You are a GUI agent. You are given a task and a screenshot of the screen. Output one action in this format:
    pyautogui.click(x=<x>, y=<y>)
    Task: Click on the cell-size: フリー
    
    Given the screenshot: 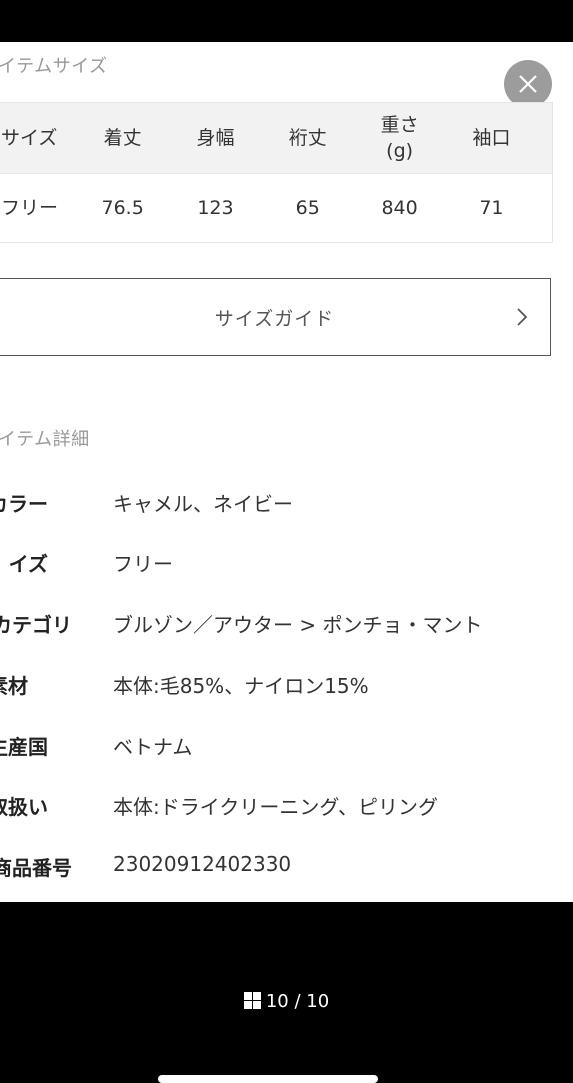 What is the action you would take?
    pyautogui.click(x=30, y=208)
    